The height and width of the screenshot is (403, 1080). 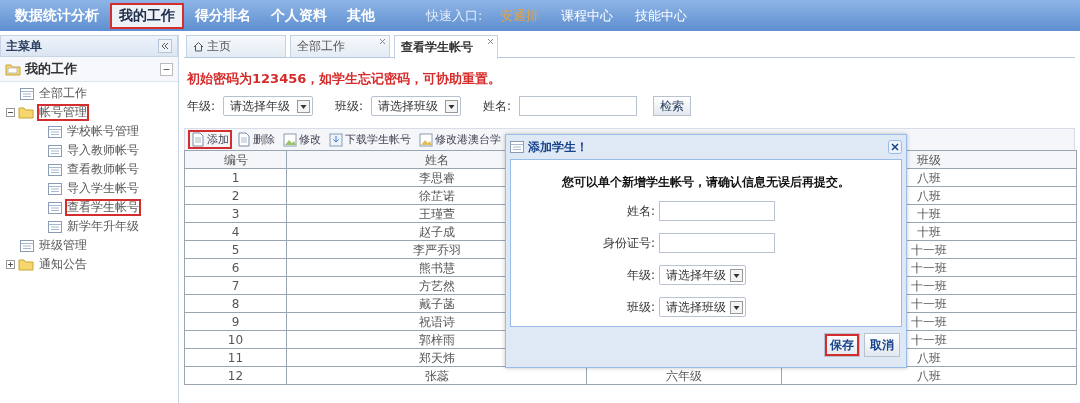 I want to click on menu-item: 学校帐号管理, so click(x=103, y=131).